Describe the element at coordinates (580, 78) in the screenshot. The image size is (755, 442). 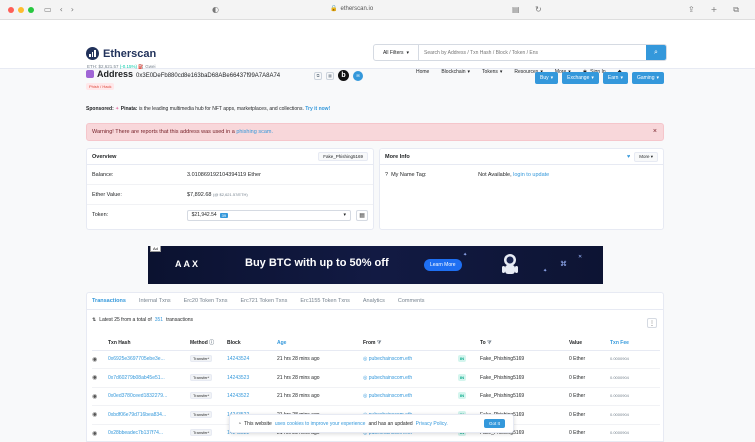
I see `exchange-button: Exchange ▾` at that location.